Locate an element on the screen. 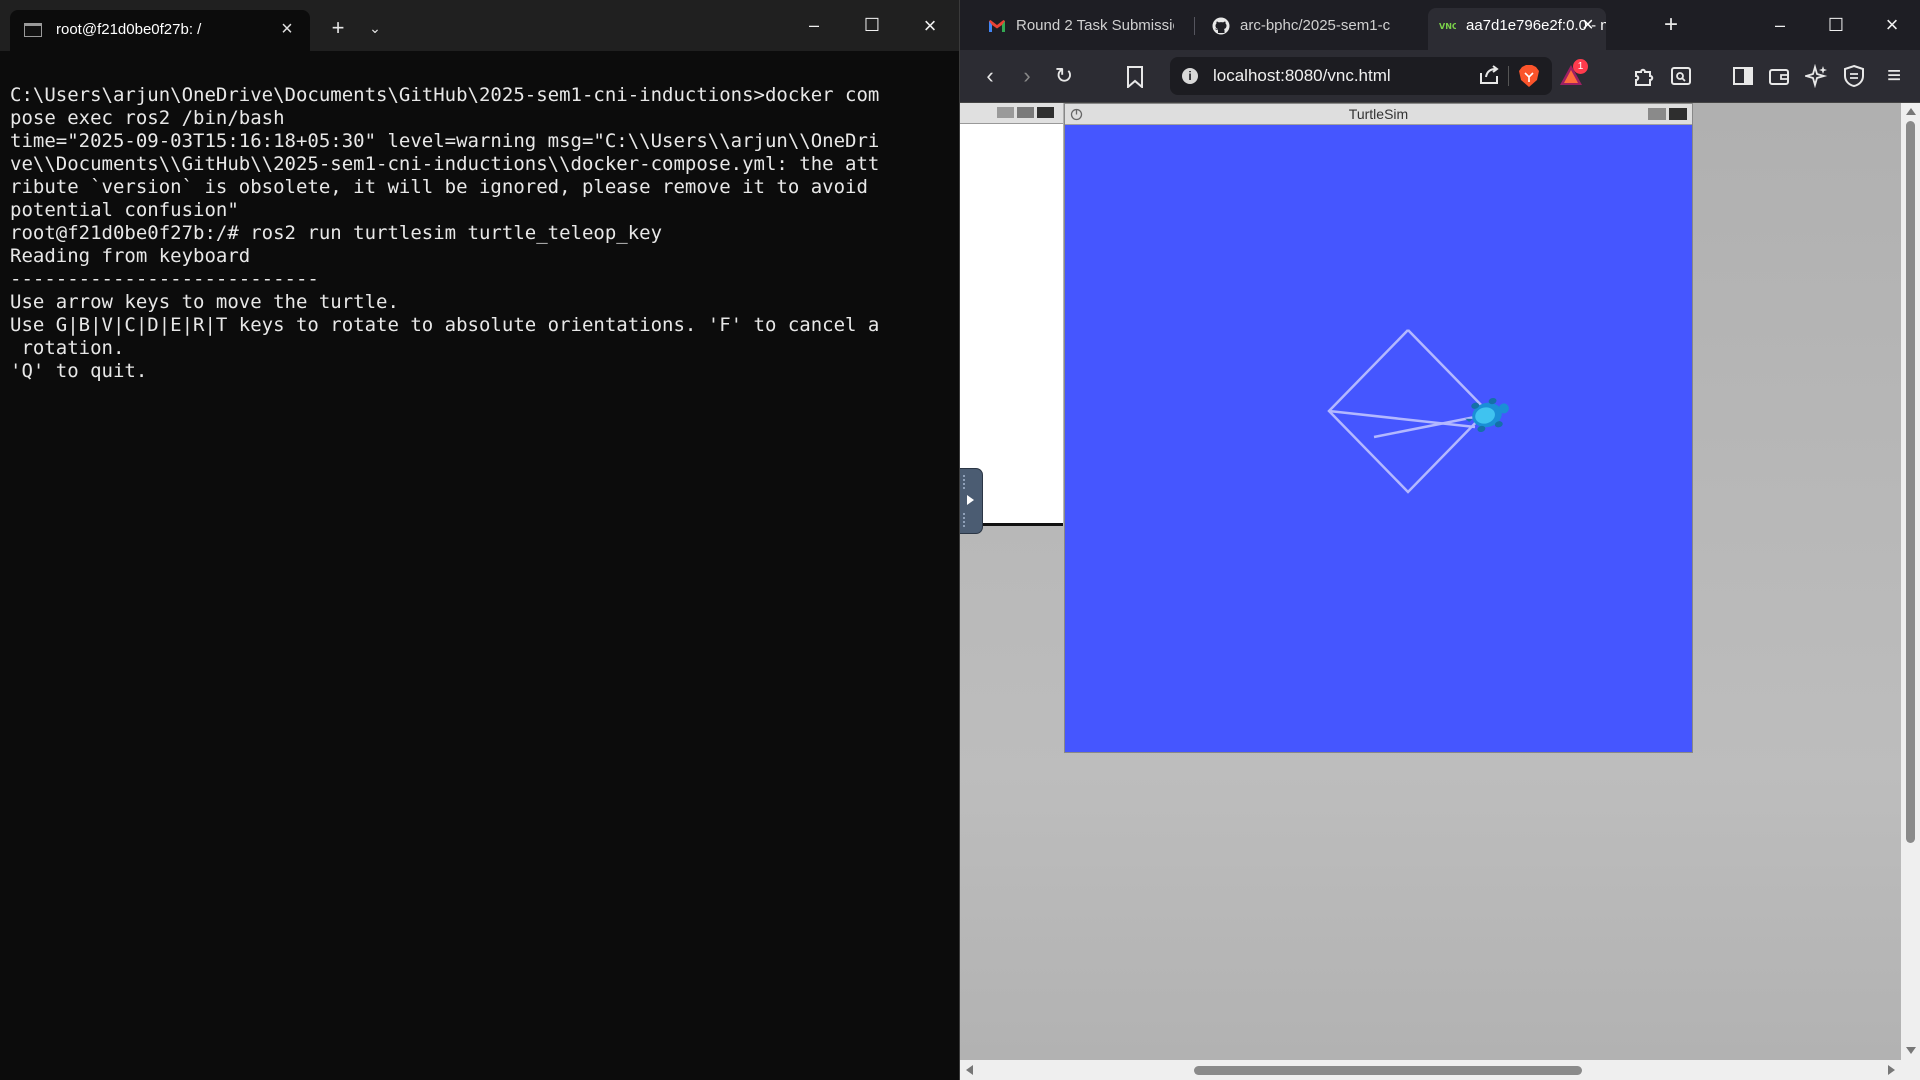 This screenshot has height=1080, width=1920. gmail-icon is located at coordinates (997, 26).